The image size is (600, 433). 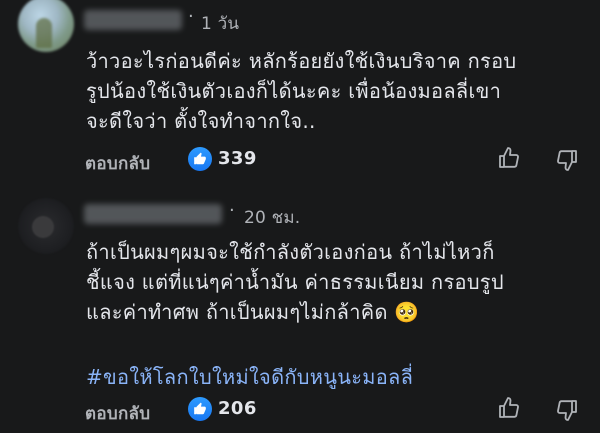 I want to click on like-count: 339, so click(x=237, y=158).